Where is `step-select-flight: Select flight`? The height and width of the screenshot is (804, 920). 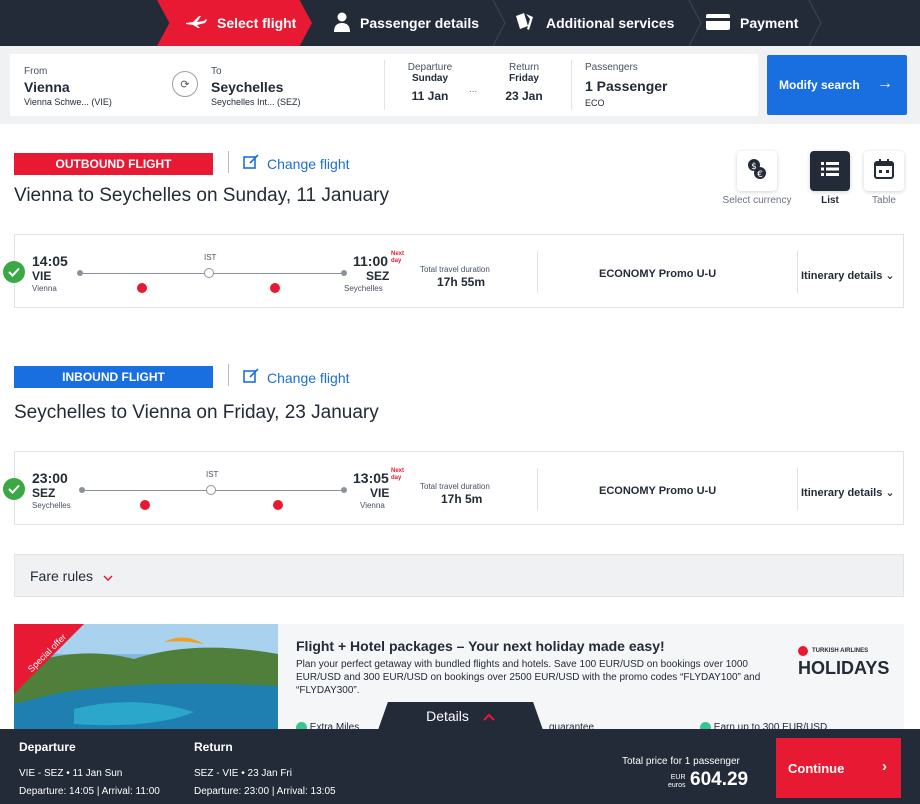 step-select-flight: Select flight is located at coordinates (234, 23).